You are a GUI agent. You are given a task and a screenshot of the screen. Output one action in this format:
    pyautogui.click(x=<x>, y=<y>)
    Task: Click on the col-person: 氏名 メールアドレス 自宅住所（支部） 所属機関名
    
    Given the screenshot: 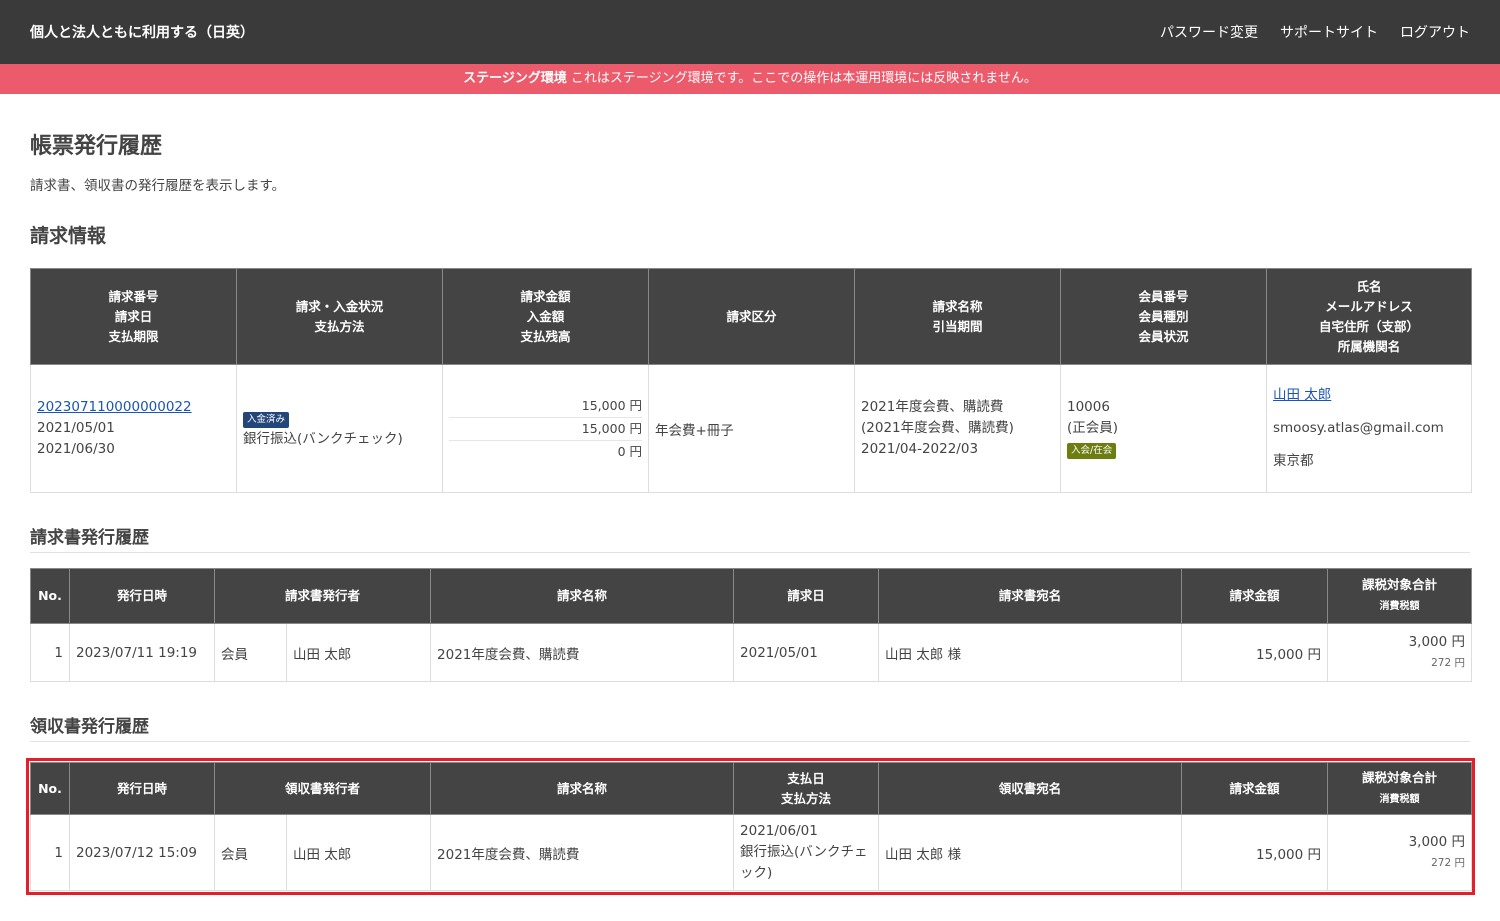 What is the action you would take?
    pyautogui.click(x=1369, y=316)
    